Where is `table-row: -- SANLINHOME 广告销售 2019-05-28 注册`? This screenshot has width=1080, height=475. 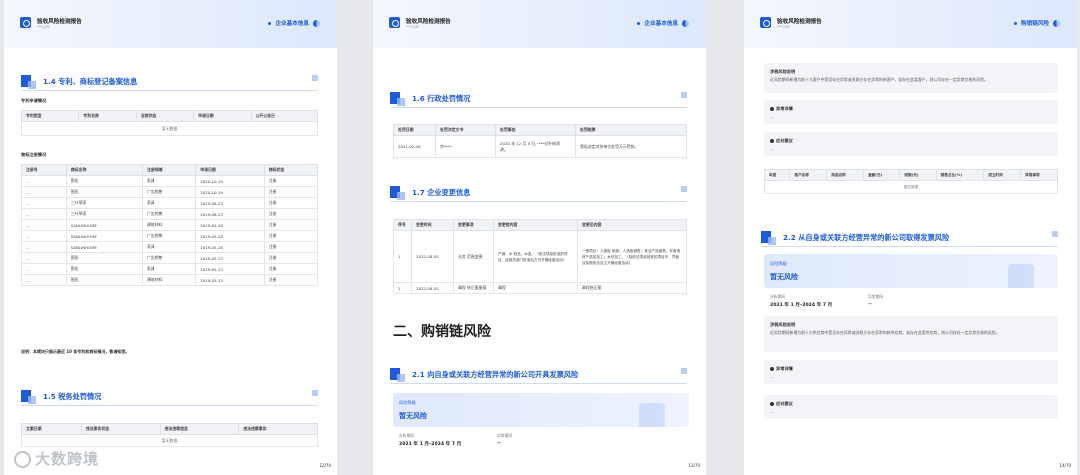 table-row: -- SANLINHOME 广告销售 2019-05-28 注册 is located at coordinates (170, 236).